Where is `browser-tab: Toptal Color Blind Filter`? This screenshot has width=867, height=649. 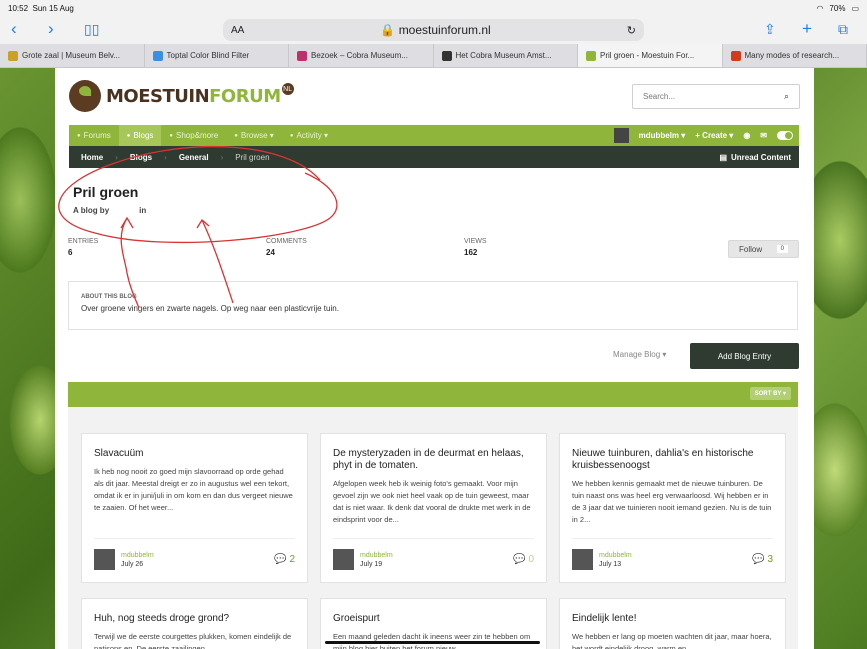 browser-tab: Toptal Color Blind Filter is located at coordinates (217, 55).